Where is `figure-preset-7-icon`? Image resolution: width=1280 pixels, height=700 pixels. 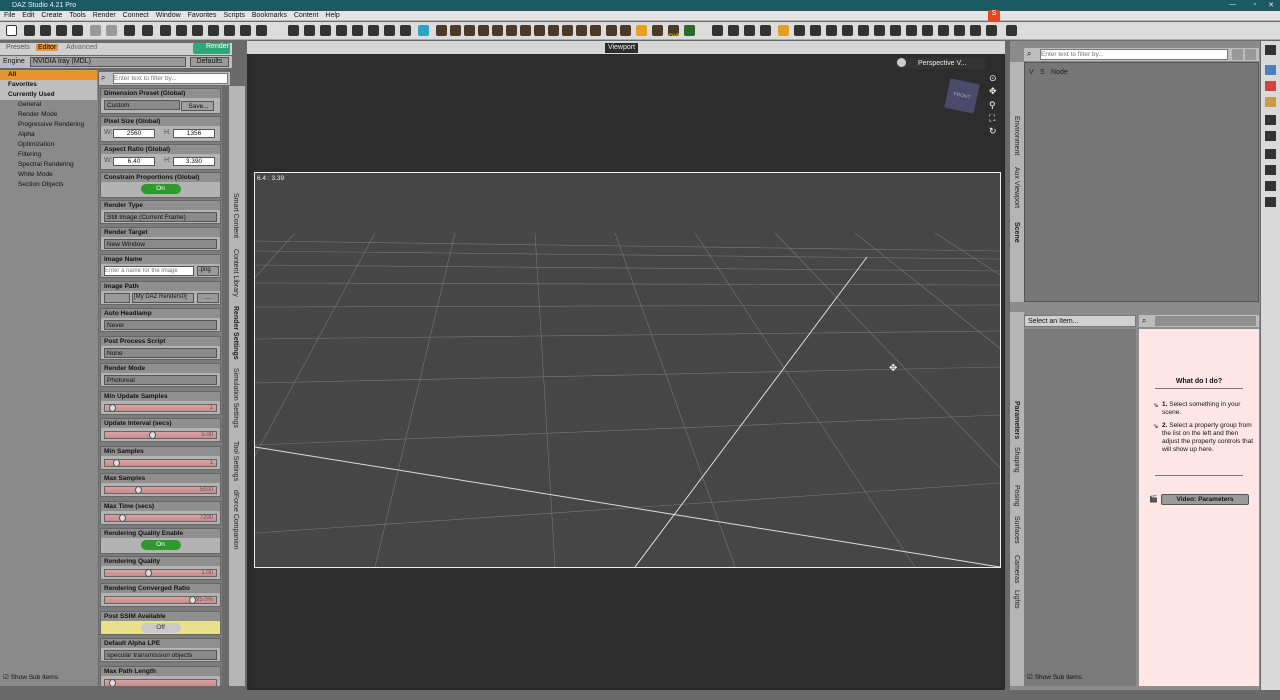
figure-preset-7-icon is located at coordinates (525, 30).